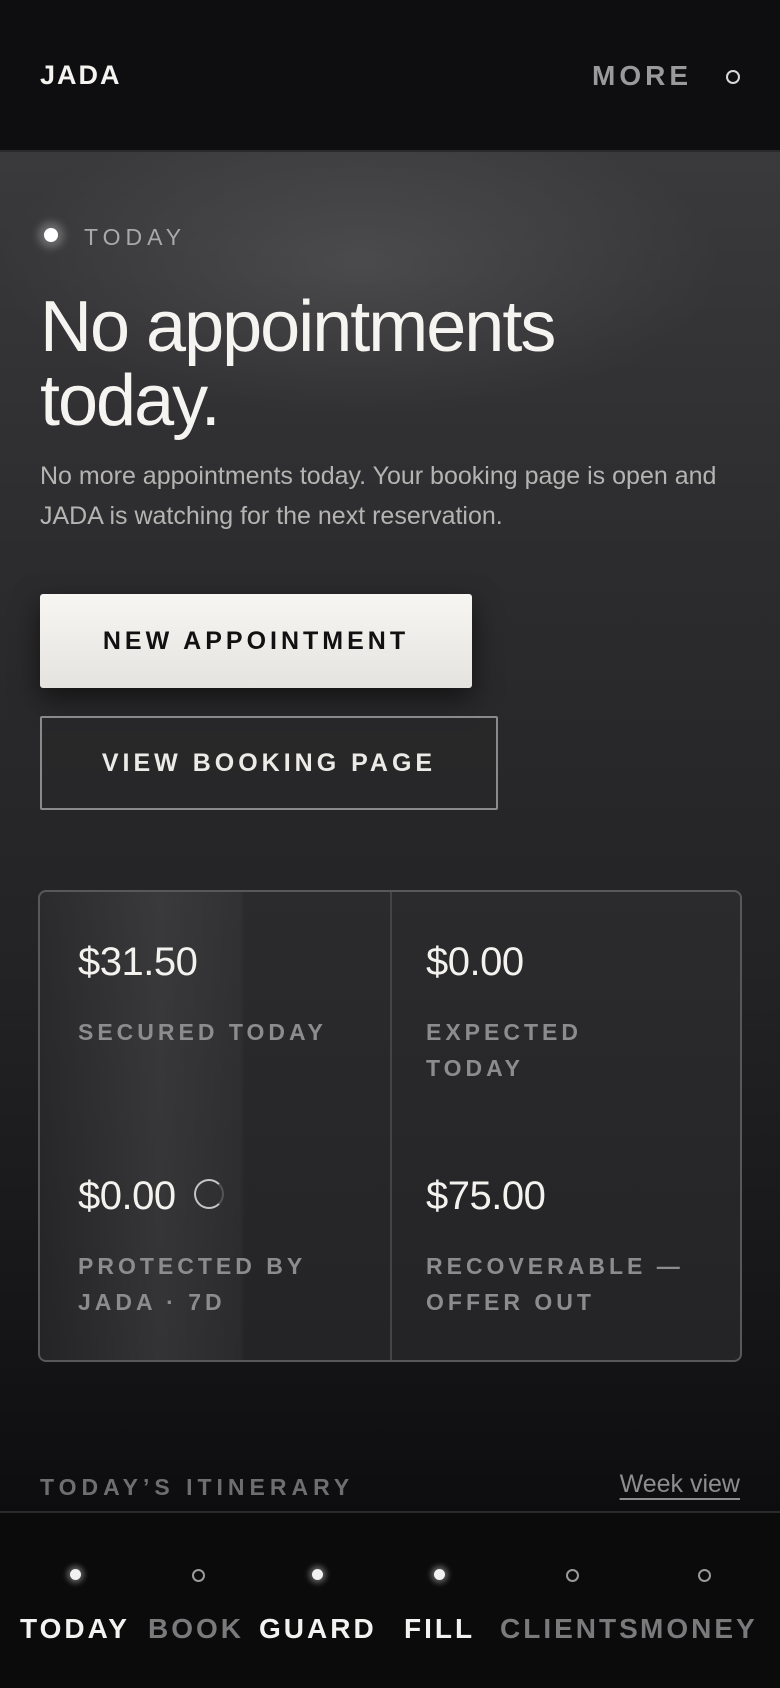 The image size is (780, 1688). I want to click on view-booking-page-button: VIEW BOOKING PAGE, so click(269, 763).